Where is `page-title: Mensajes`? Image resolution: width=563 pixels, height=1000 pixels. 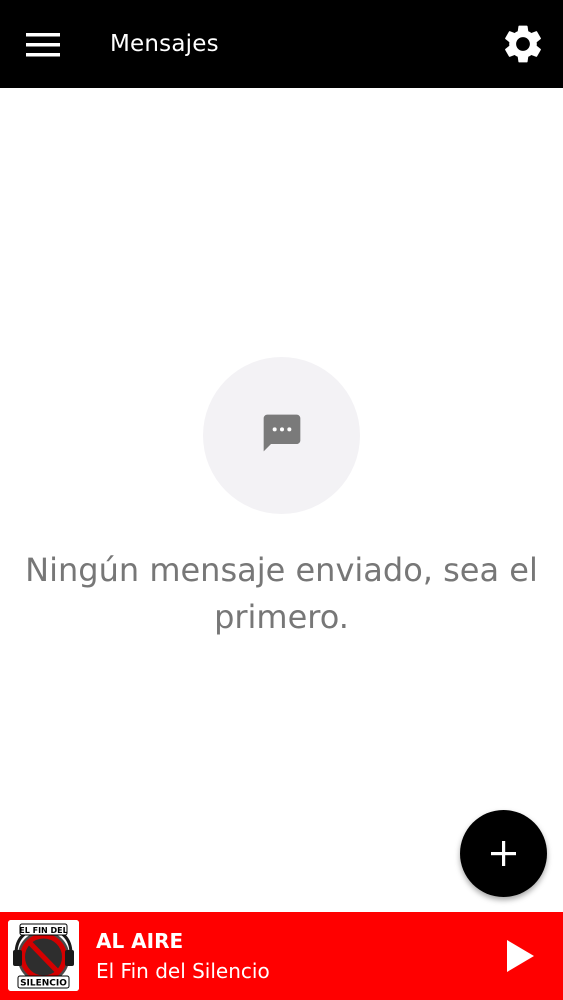 page-title: Mensajes is located at coordinates (164, 44).